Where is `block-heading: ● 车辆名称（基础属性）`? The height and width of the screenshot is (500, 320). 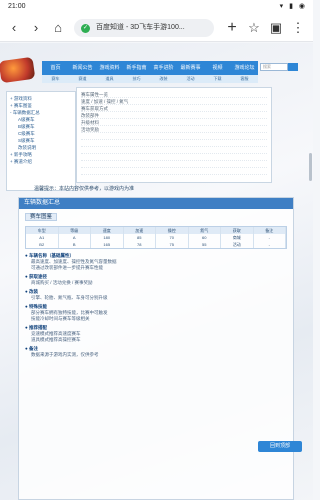
block-heading: ● 车辆名称（基础属性） is located at coordinates (49, 255).